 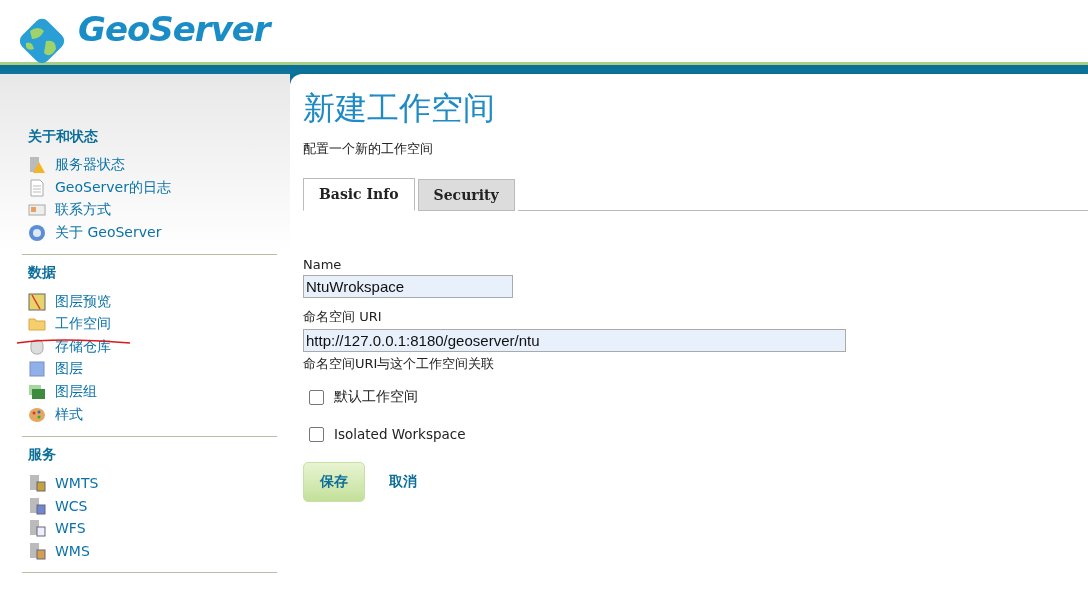 What do you see at coordinates (37, 551) in the screenshot?
I see `wms-icon` at bounding box center [37, 551].